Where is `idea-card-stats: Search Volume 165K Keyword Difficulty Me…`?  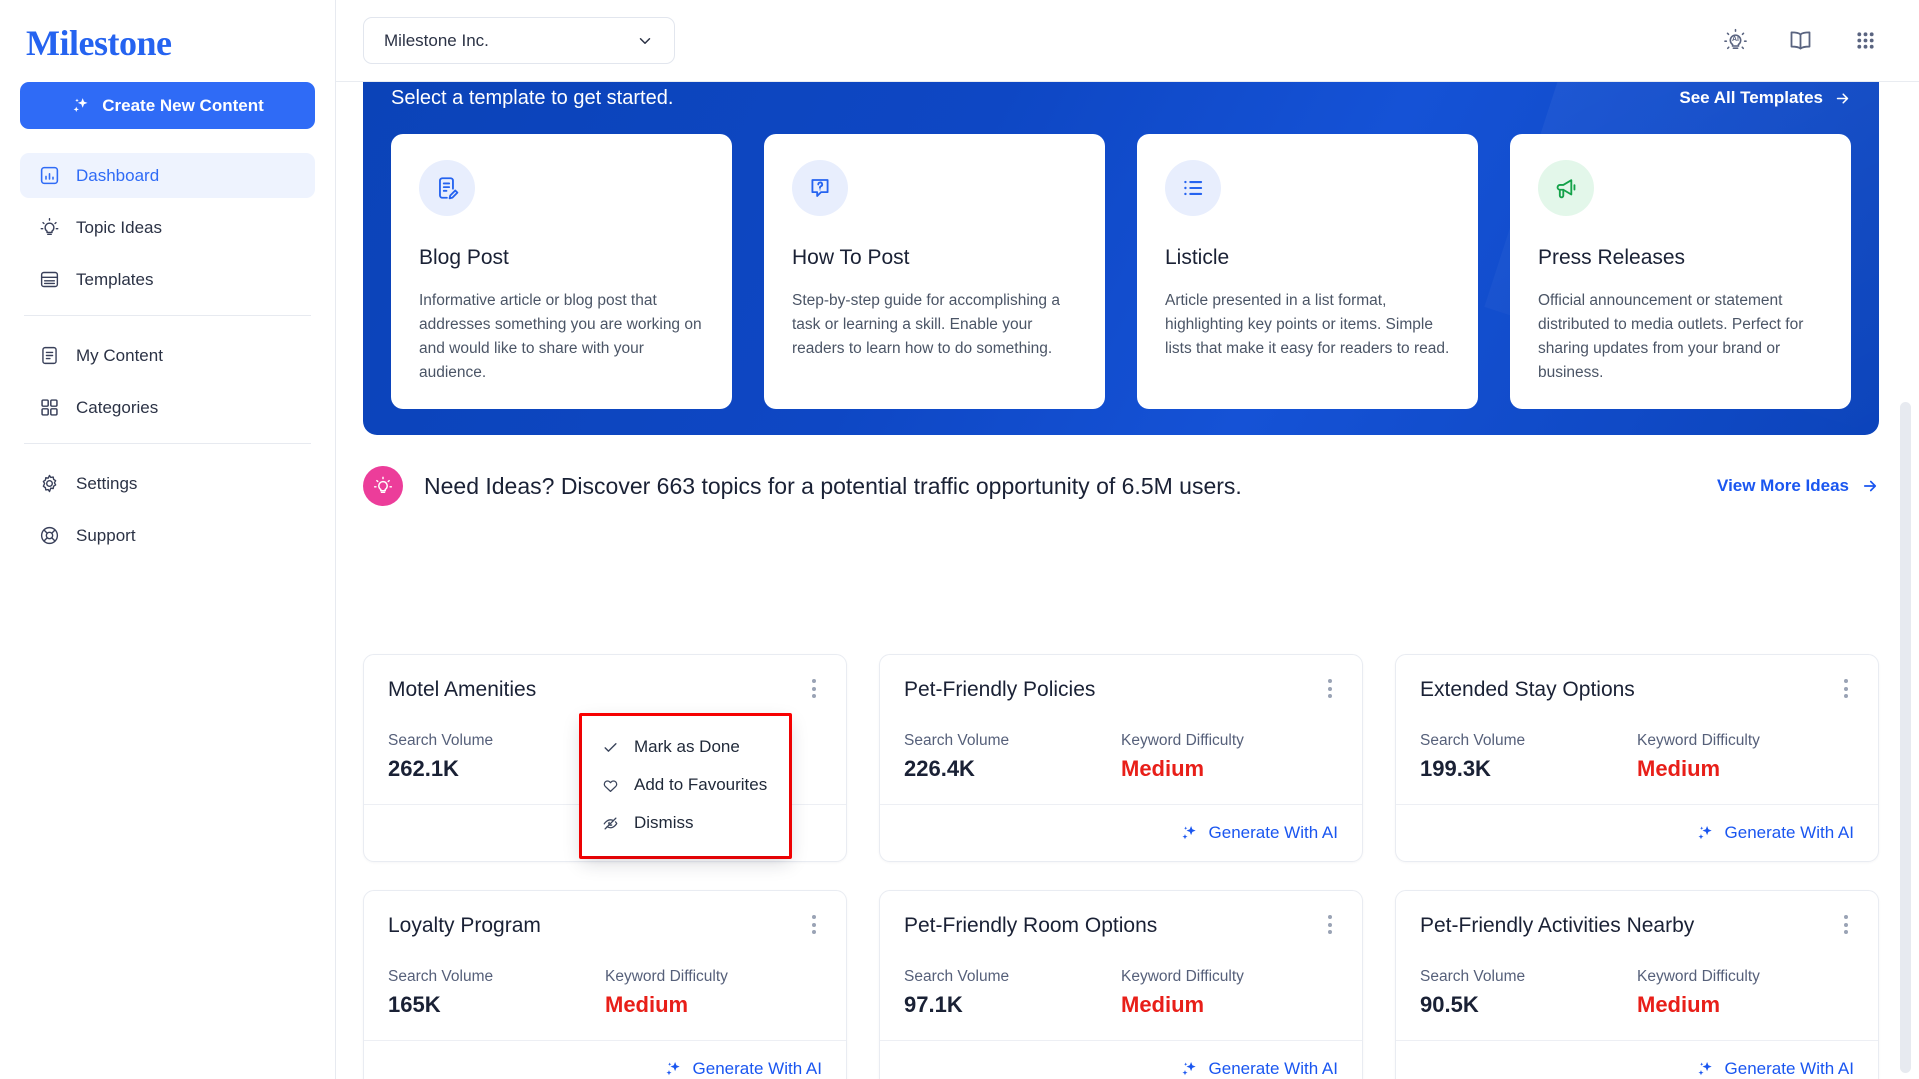 idea-card-stats: Search Volume 165K Keyword Difficulty Me… is located at coordinates (605, 993).